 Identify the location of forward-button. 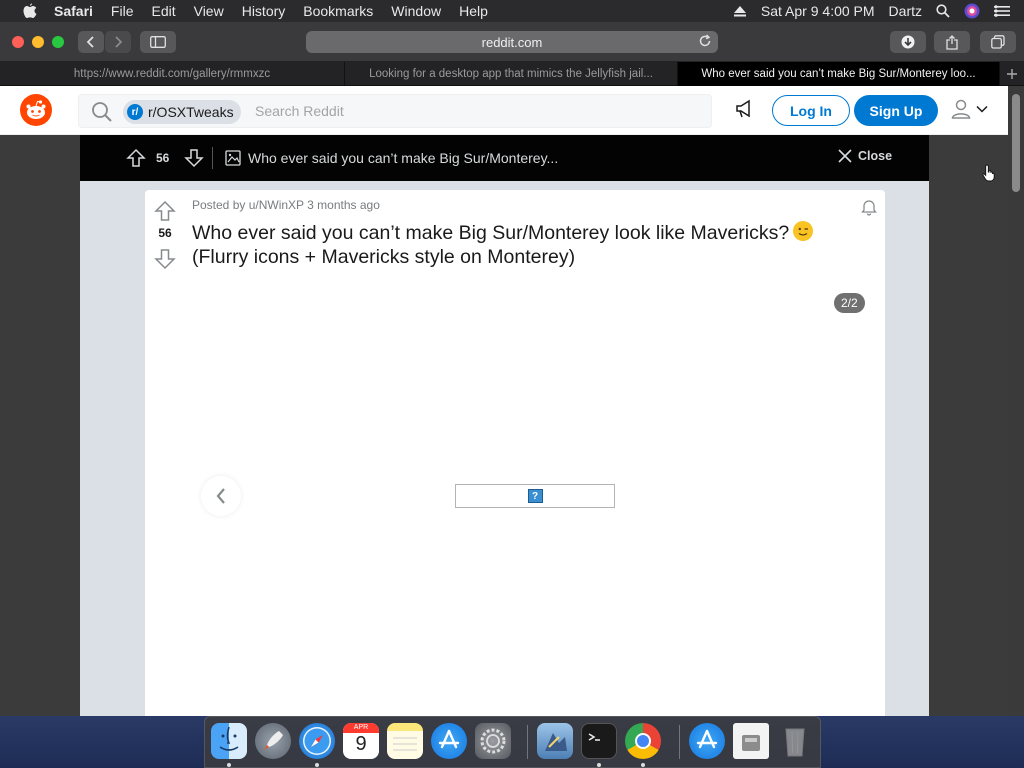
(118, 42).